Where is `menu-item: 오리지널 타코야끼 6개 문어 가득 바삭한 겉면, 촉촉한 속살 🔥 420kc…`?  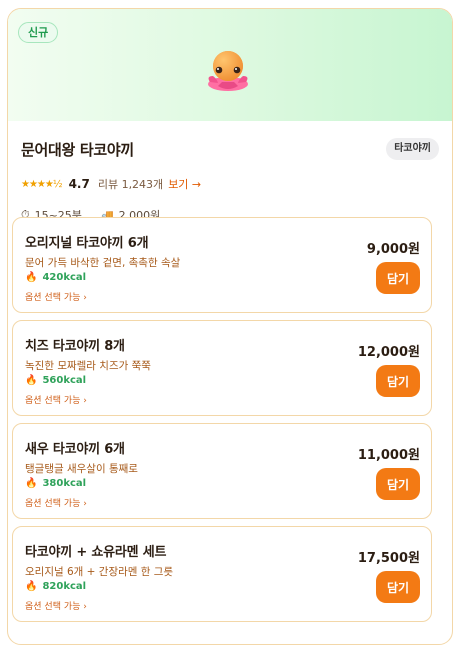
menu-item: 오리지널 타코야끼 6개 문어 가득 바삭한 겉면, 촉촉한 속살 🔥 420kc… is located at coordinates (222, 265).